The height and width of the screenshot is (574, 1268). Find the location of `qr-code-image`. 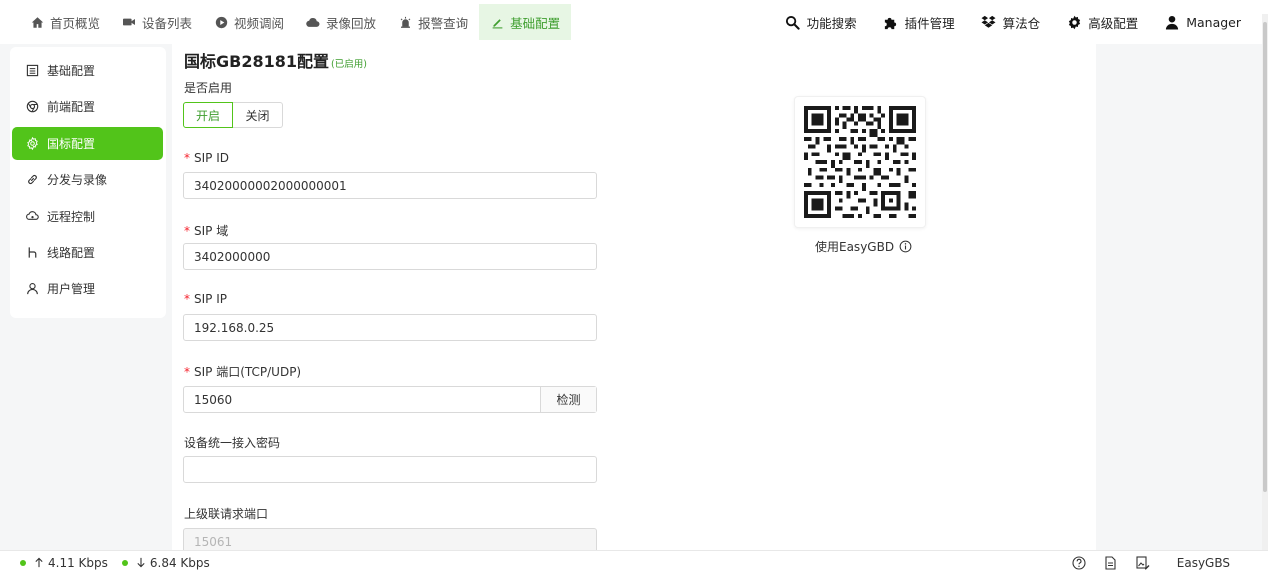

qr-code-image is located at coordinates (860, 162).